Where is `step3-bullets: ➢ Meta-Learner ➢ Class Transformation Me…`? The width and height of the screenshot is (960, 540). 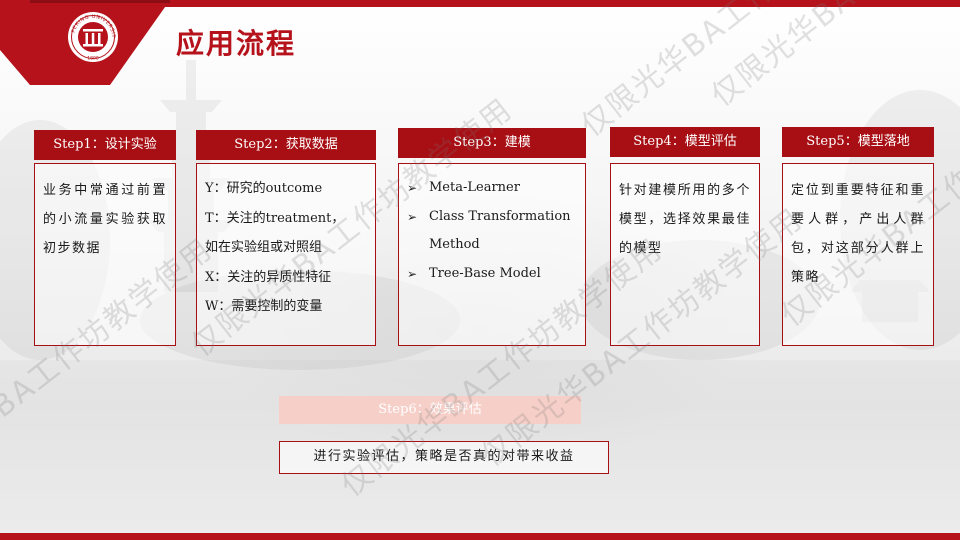 step3-bullets: ➢ Meta-Learner ➢ Class Transformation Me… is located at coordinates (492, 226).